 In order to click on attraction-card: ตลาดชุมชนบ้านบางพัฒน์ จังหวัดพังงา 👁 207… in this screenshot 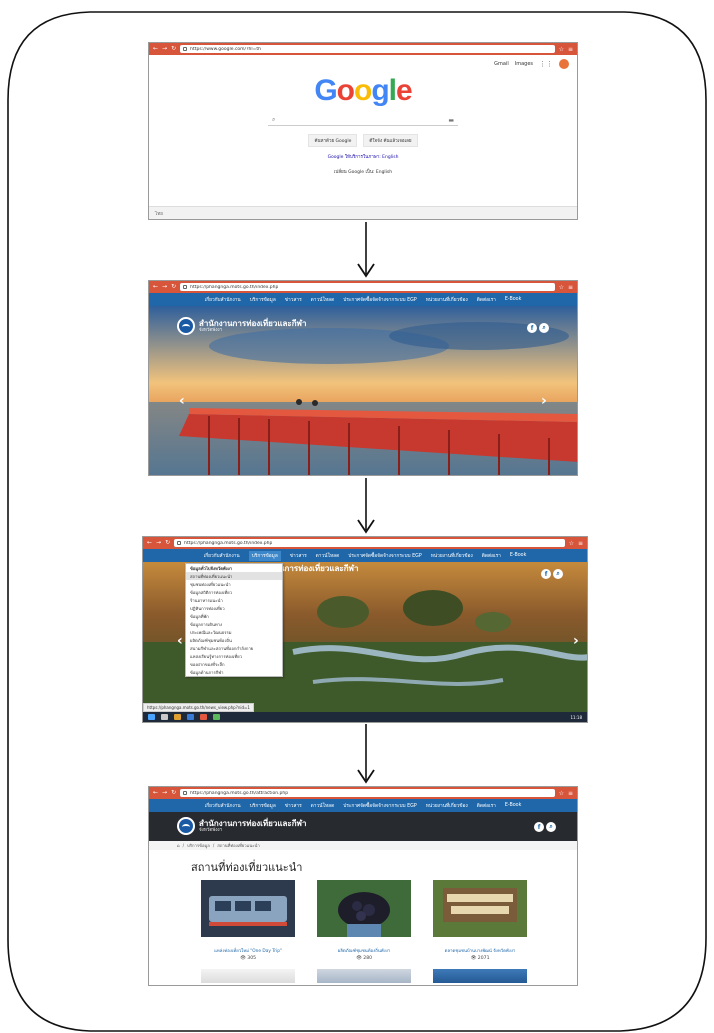, I will do `click(480, 920)`.